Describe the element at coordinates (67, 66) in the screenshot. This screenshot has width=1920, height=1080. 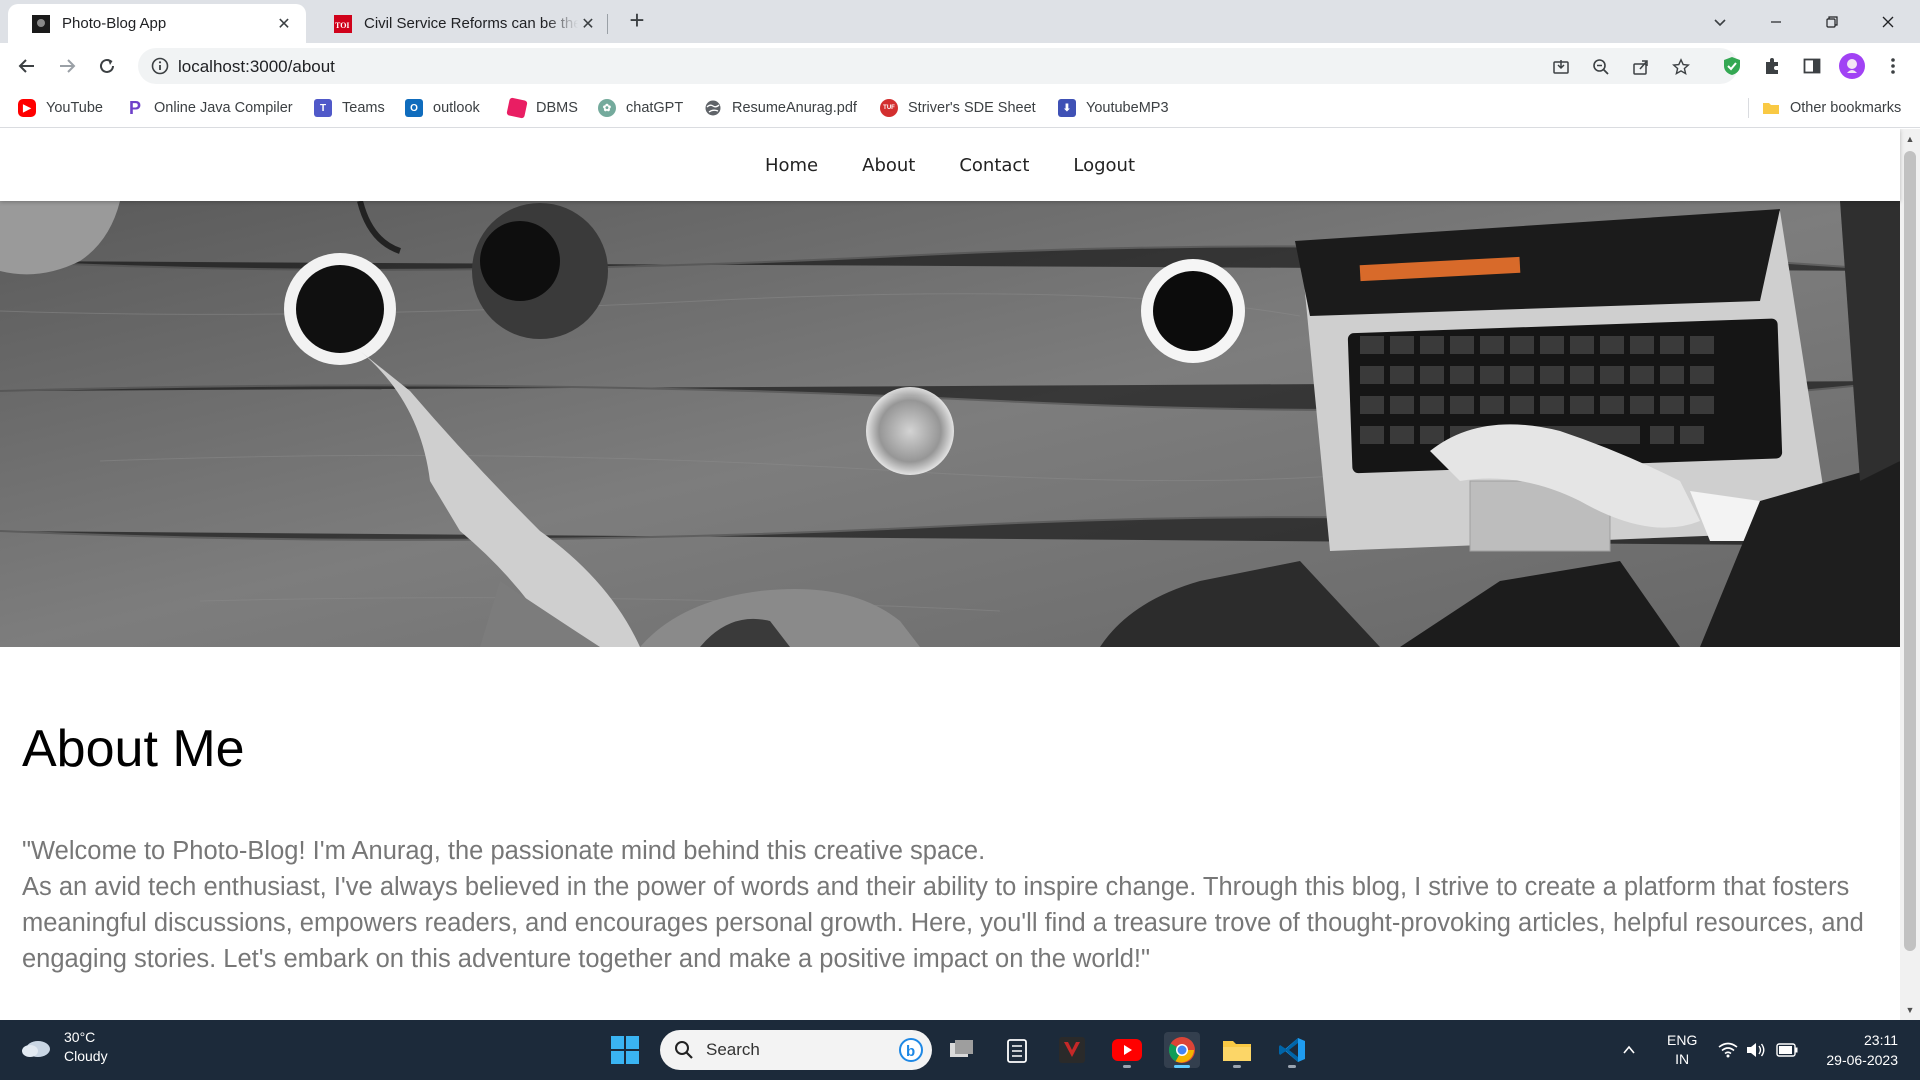
I see `forward-button` at that location.